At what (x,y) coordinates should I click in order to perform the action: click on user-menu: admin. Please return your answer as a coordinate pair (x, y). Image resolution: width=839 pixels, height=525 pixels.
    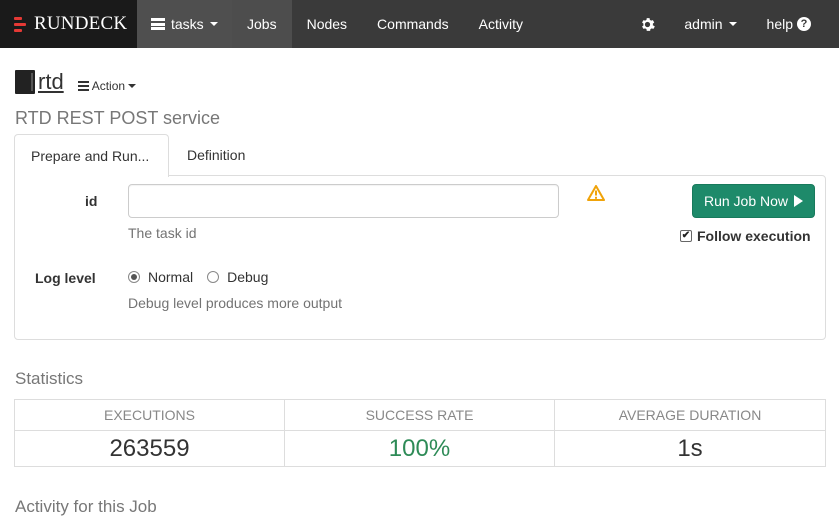
    Looking at the image, I should click on (710, 24).